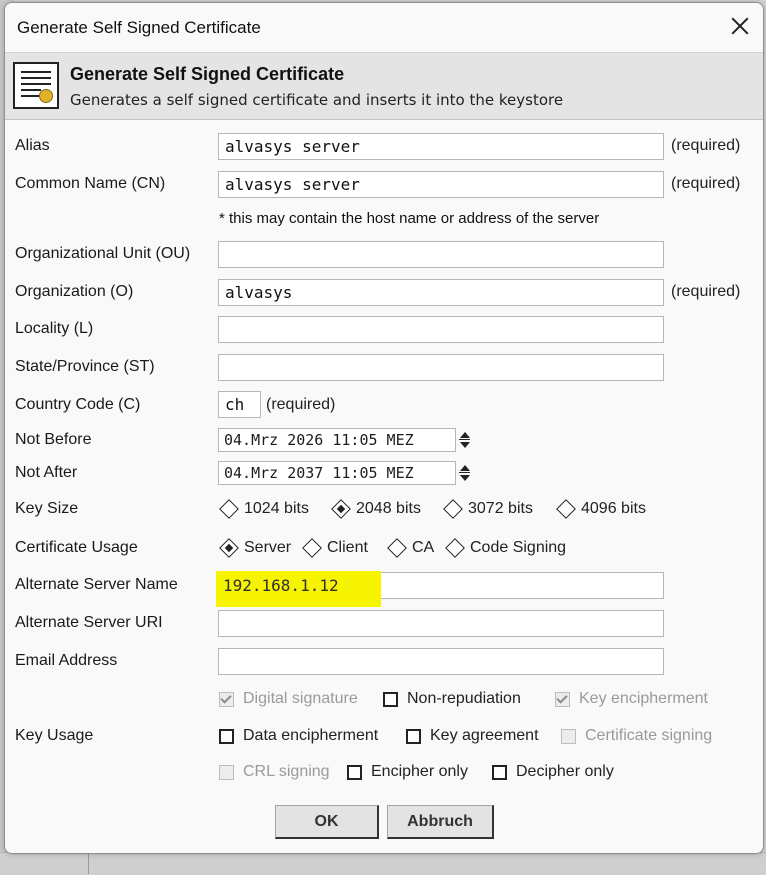 The height and width of the screenshot is (875, 766). What do you see at coordinates (139, 27) in the screenshot?
I see `window-title: Generate Self Signed Certificate` at bounding box center [139, 27].